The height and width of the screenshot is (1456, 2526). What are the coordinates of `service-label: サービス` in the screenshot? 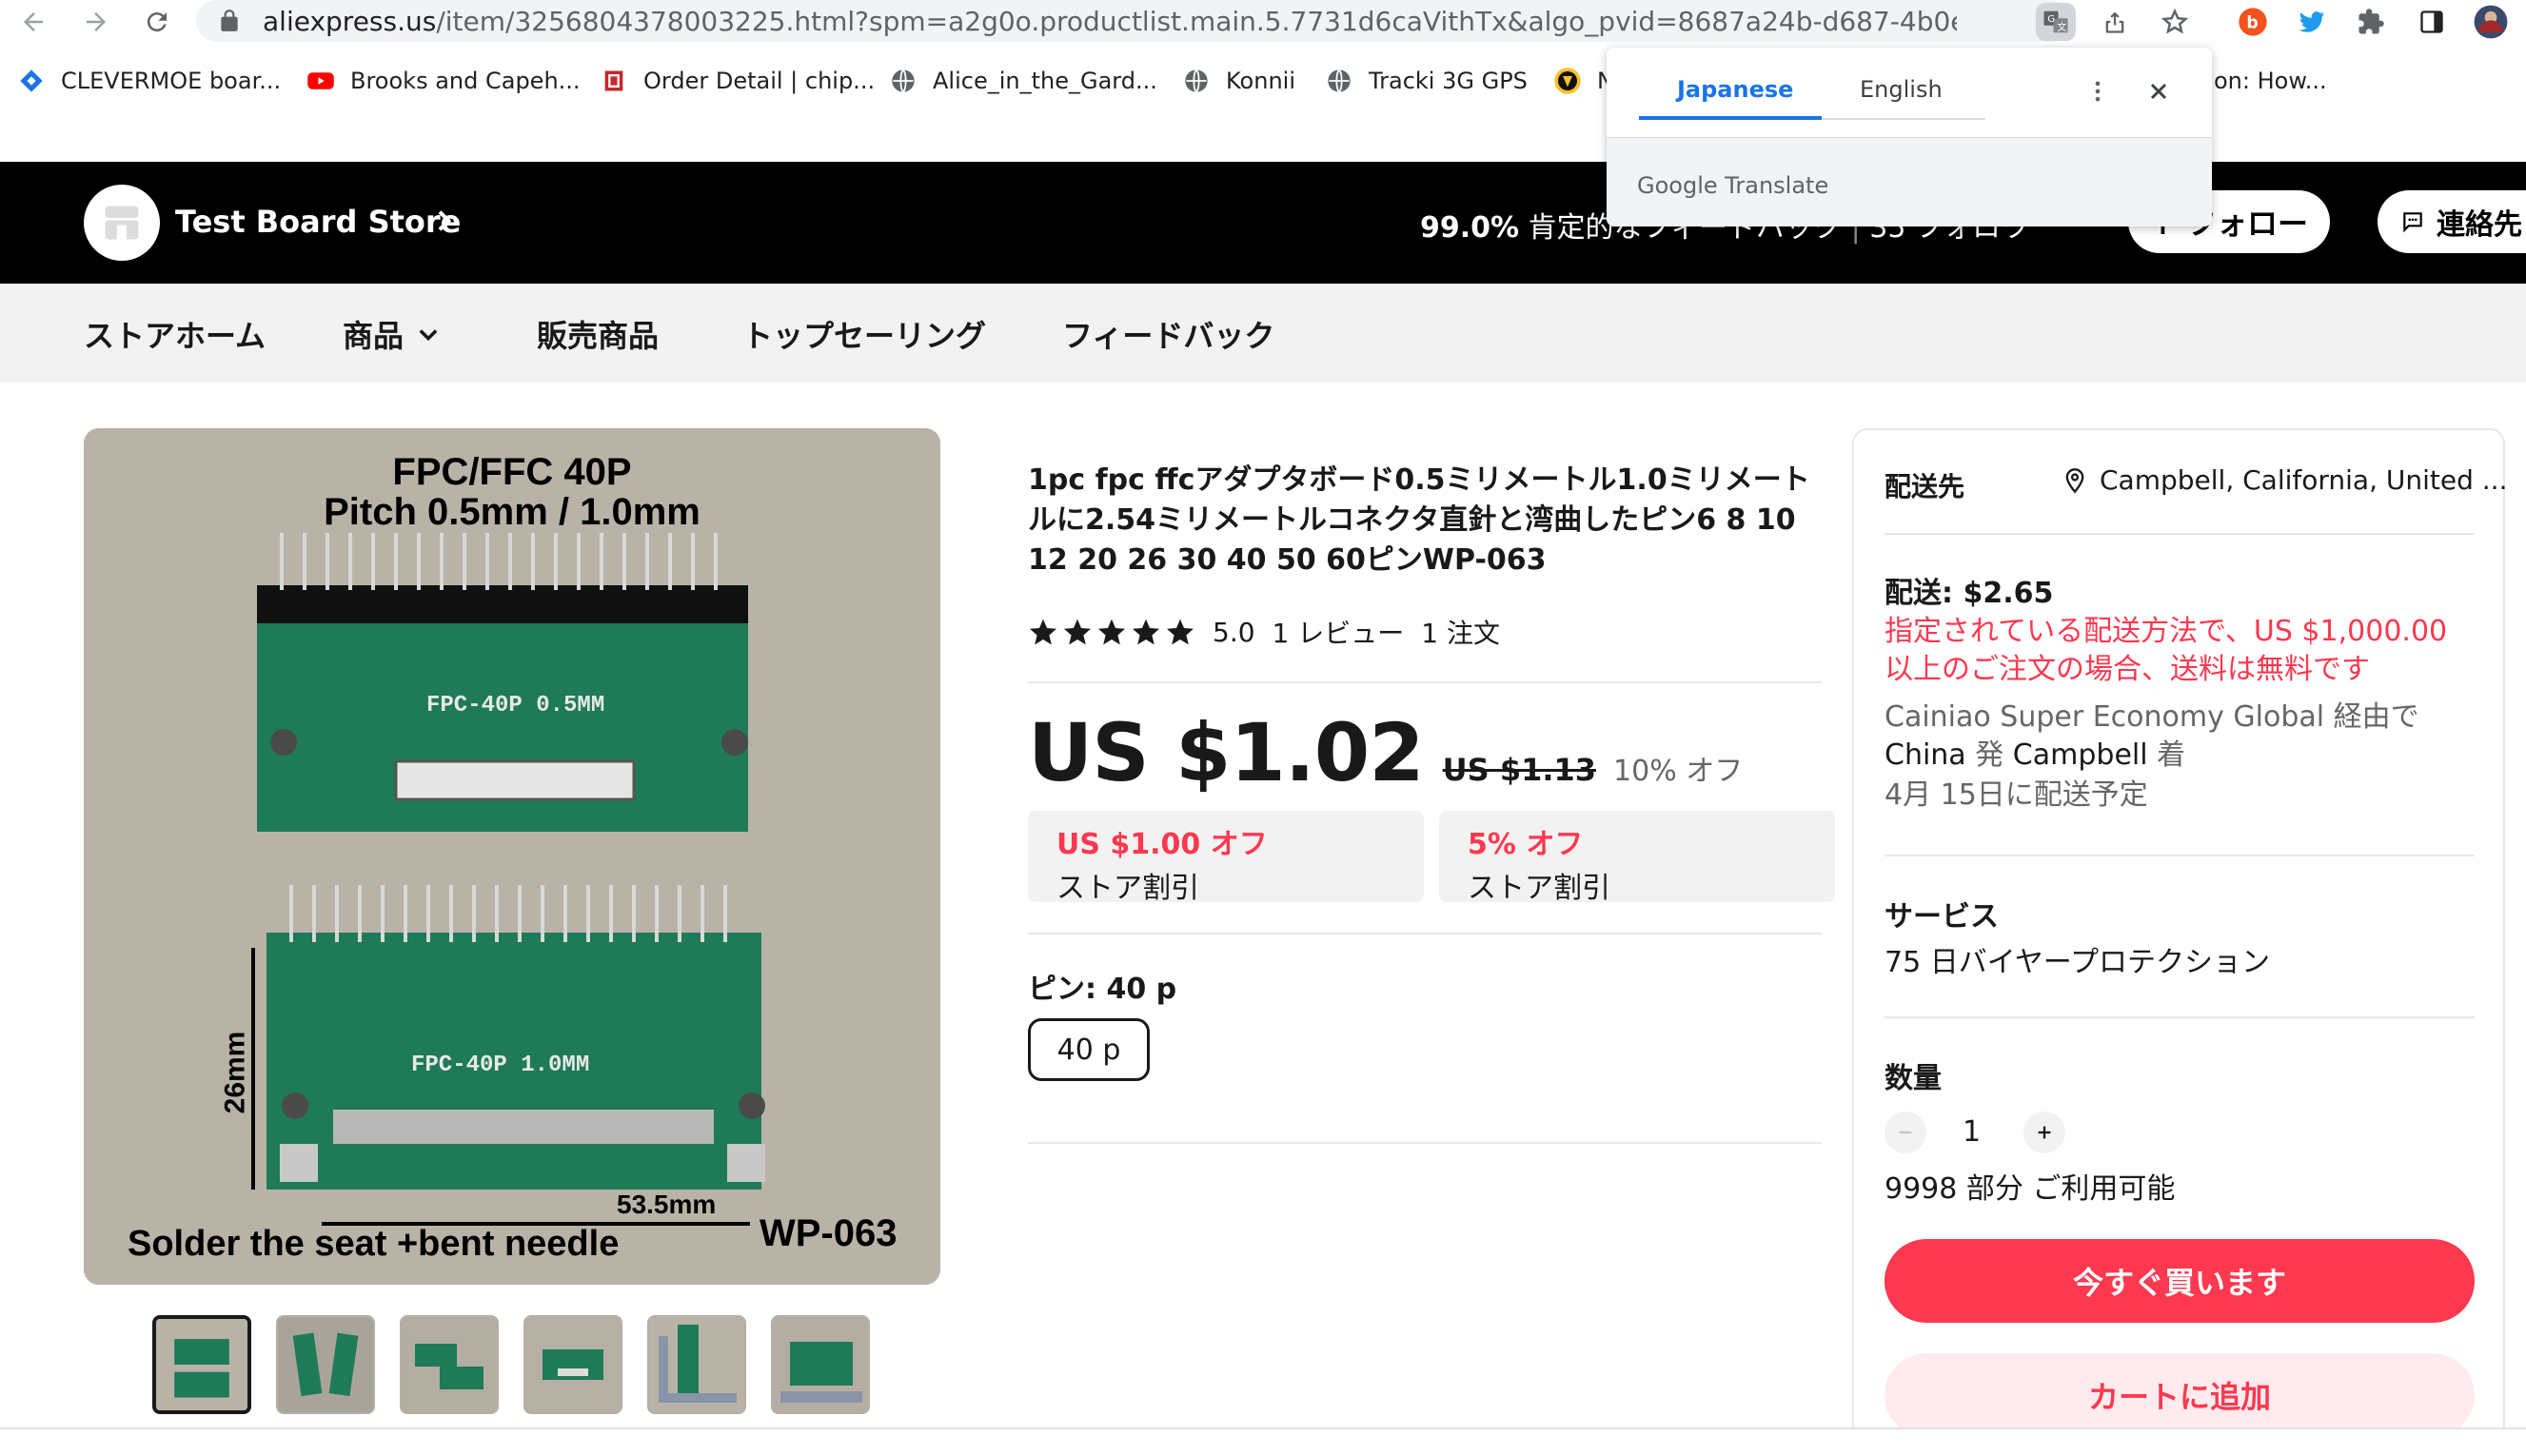 It's located at (1942, 917).